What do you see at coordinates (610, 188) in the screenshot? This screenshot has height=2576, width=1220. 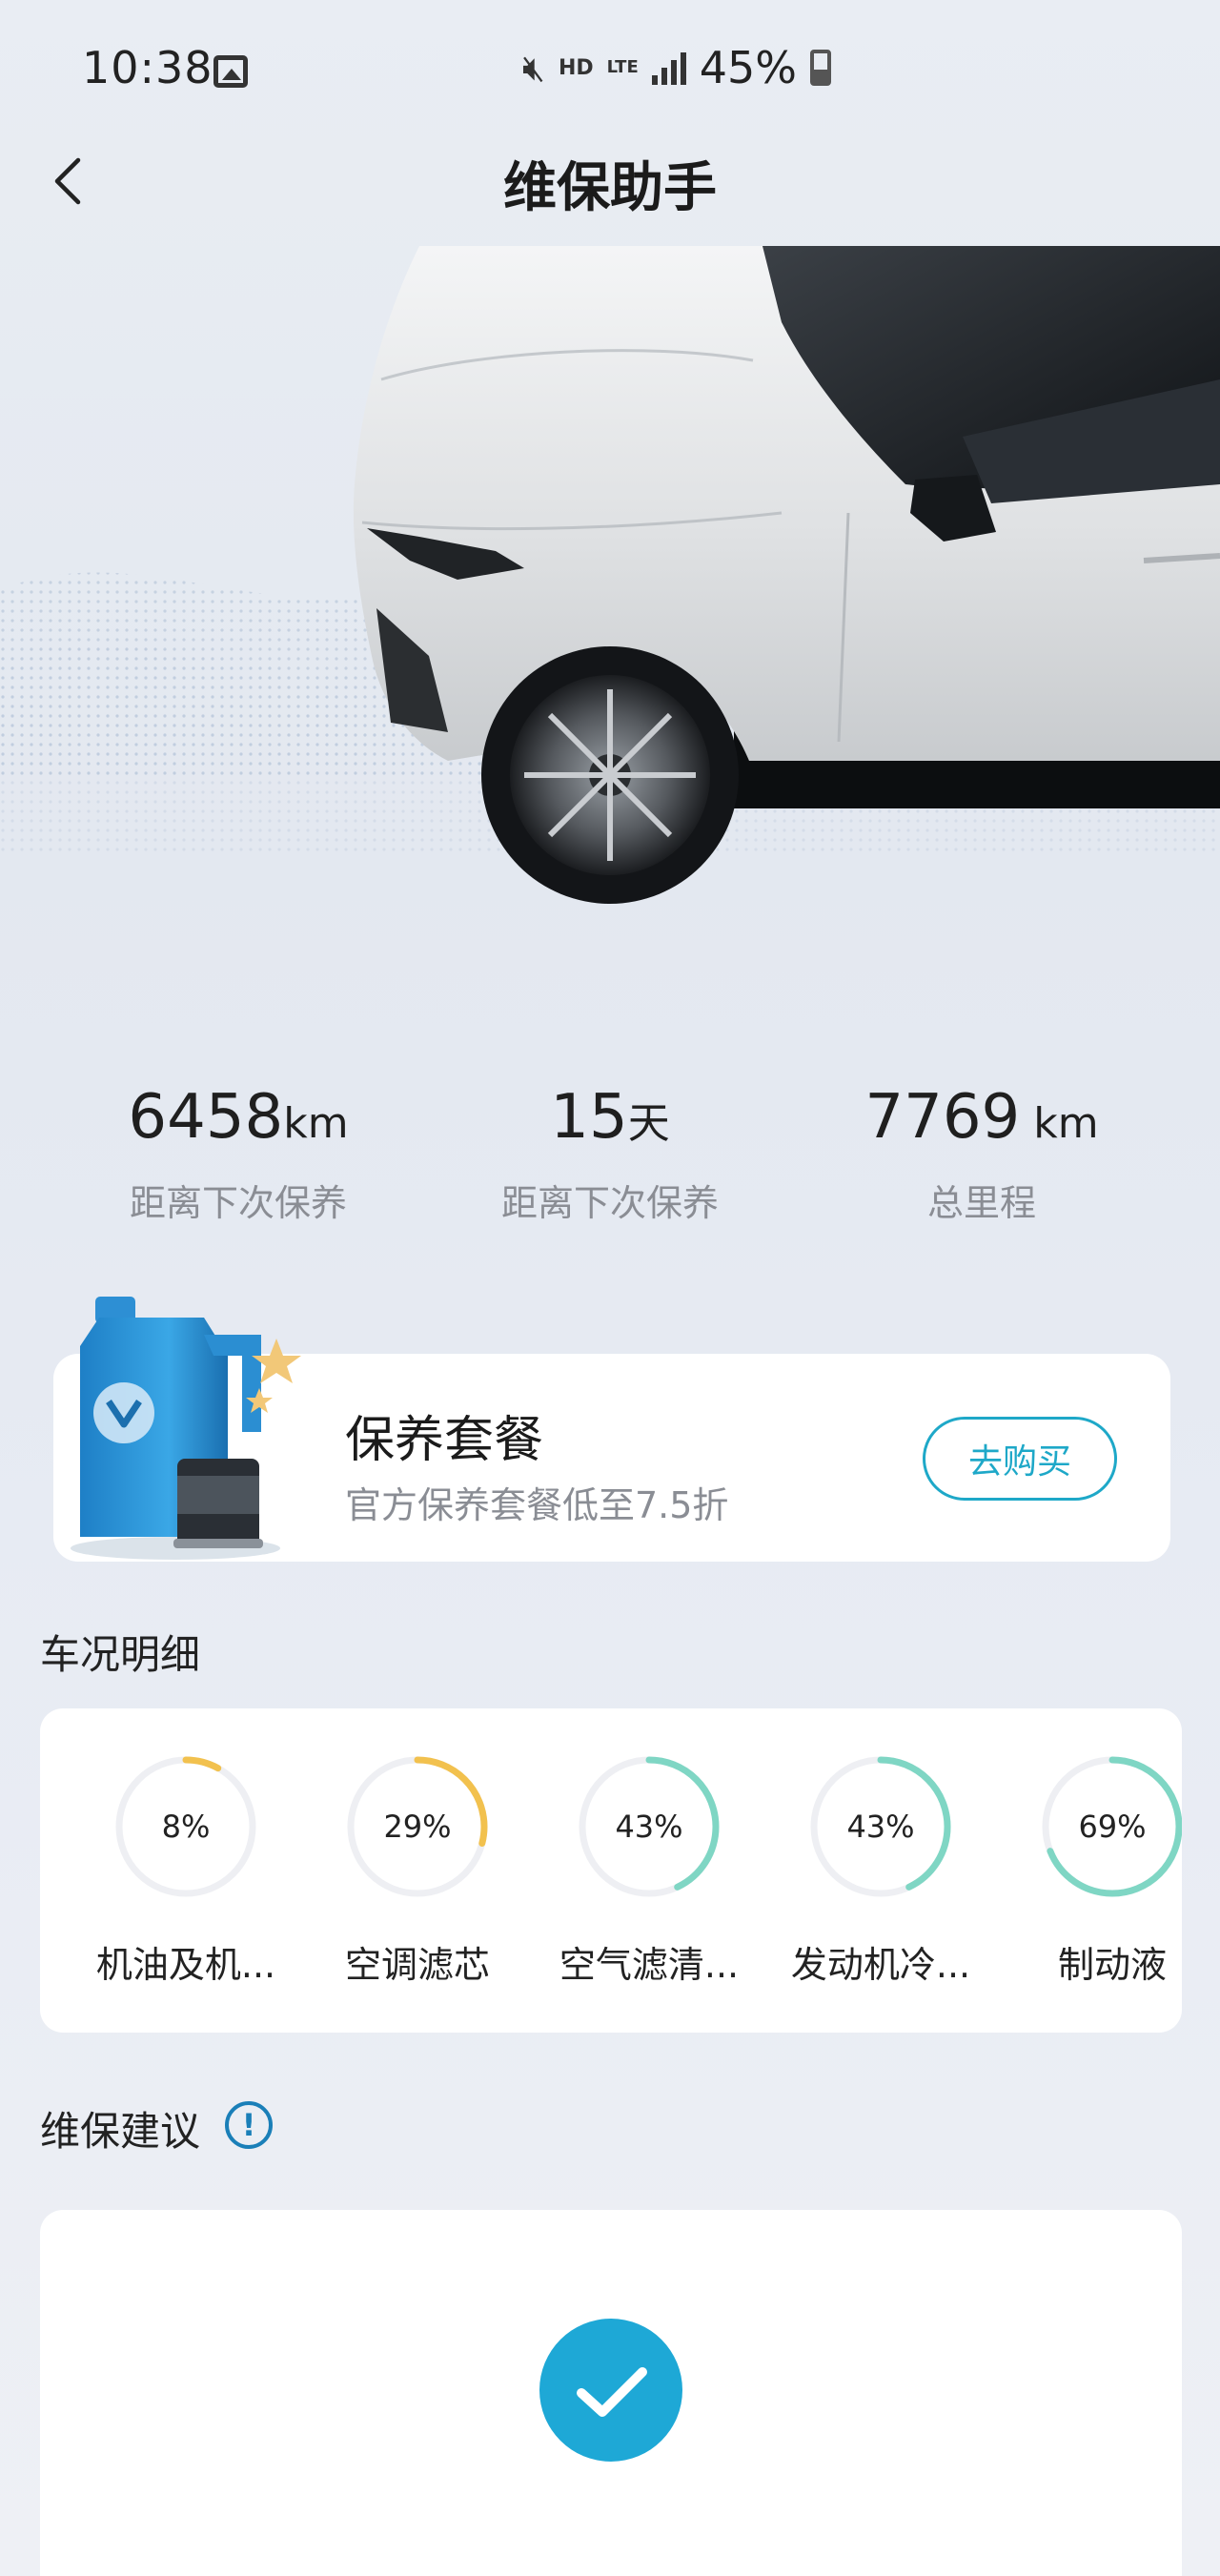 I see `page-title: 维保助手` at bounding box center [610, 188].